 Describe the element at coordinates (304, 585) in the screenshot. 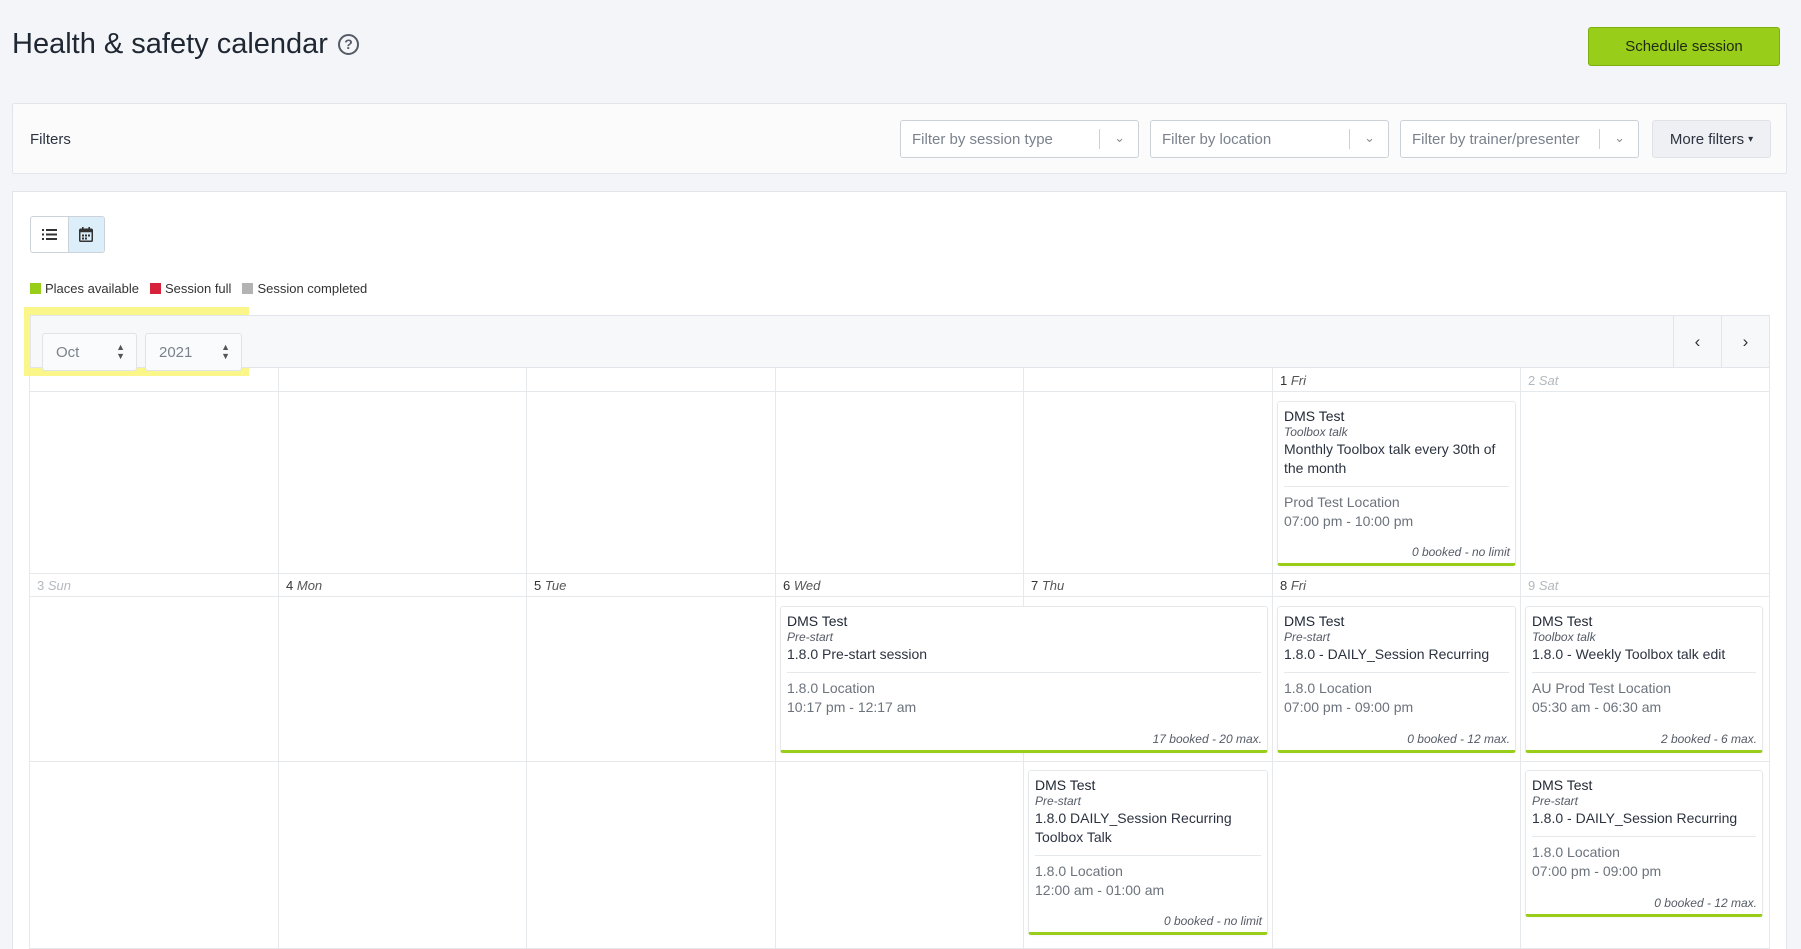

I see `day-label-4: 4 Mon` at that location.